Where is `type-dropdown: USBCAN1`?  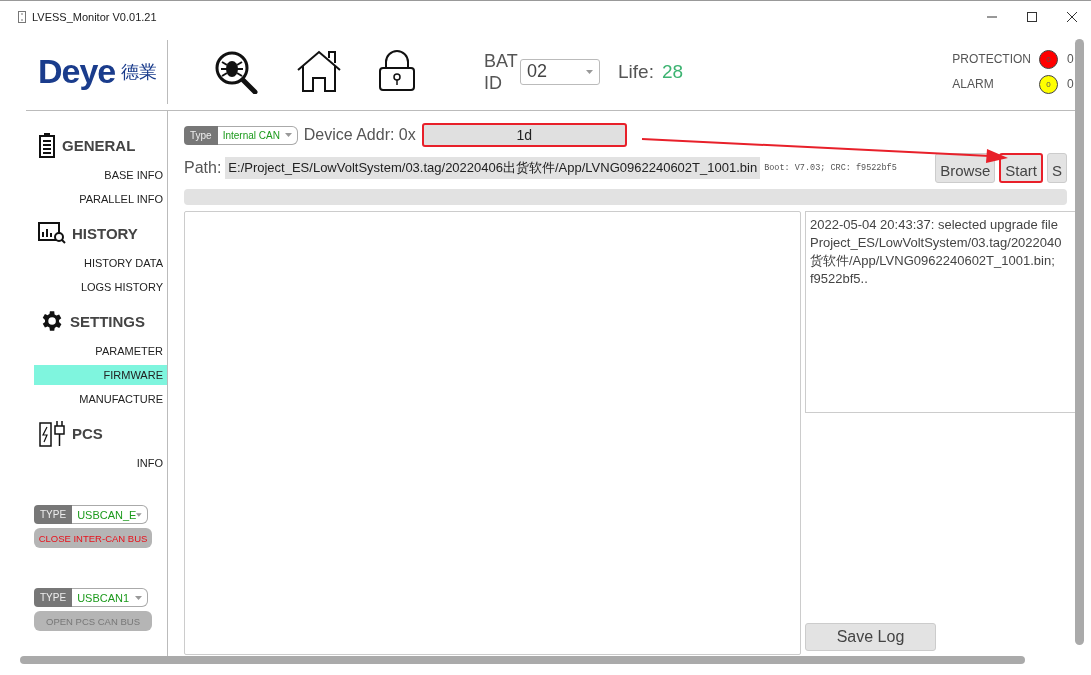
type-dropdown: USBCAN1 is located at coordinates (110, 597).